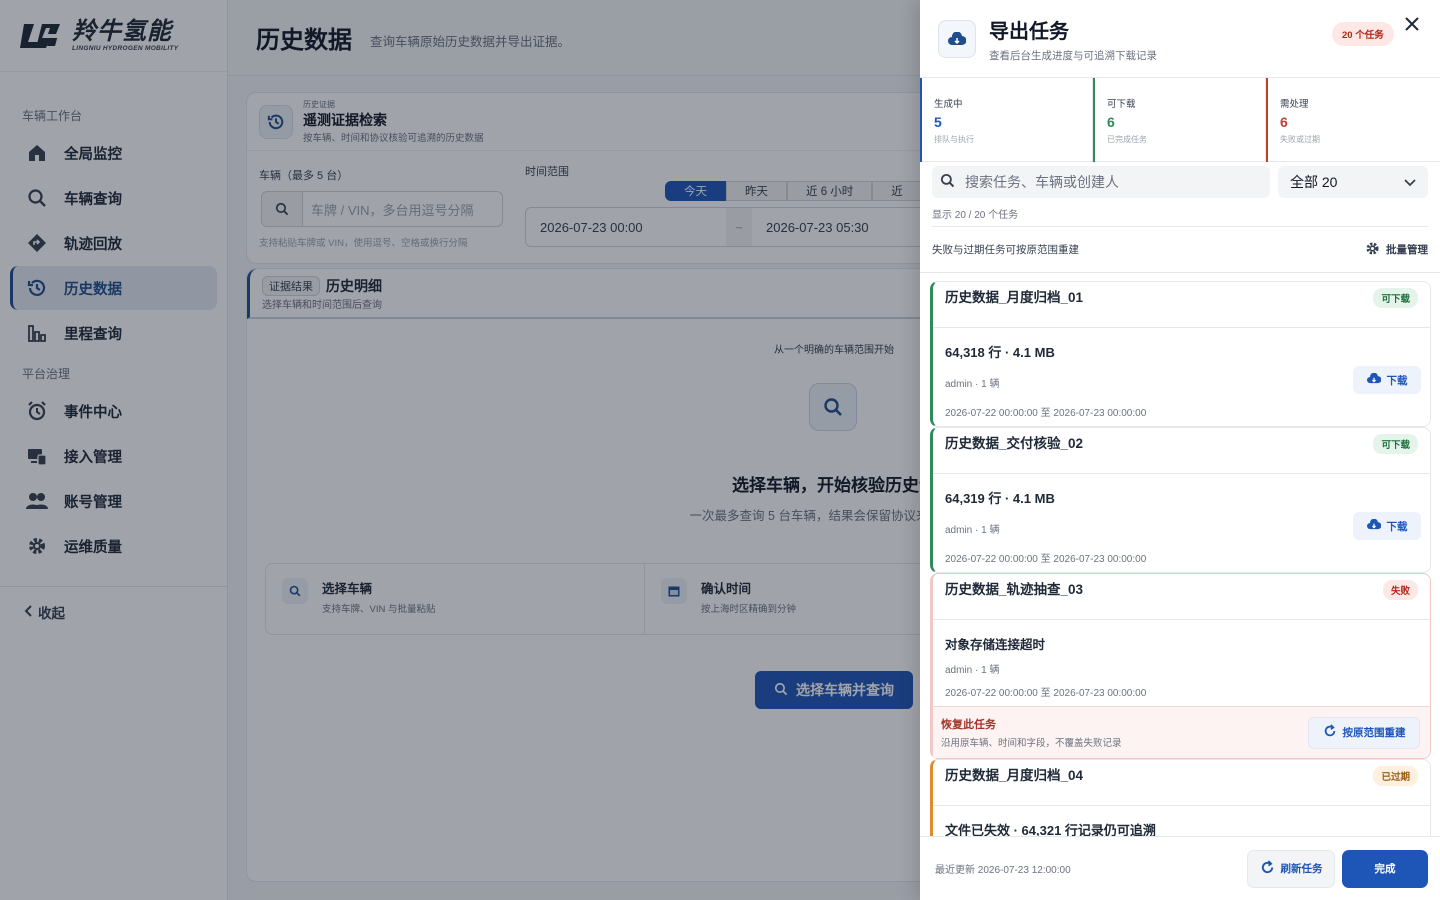  Describe the element at coordinates (1014, 443) in the screenshot. I see `task-name: 历史数据_交付核验_02` at that location.